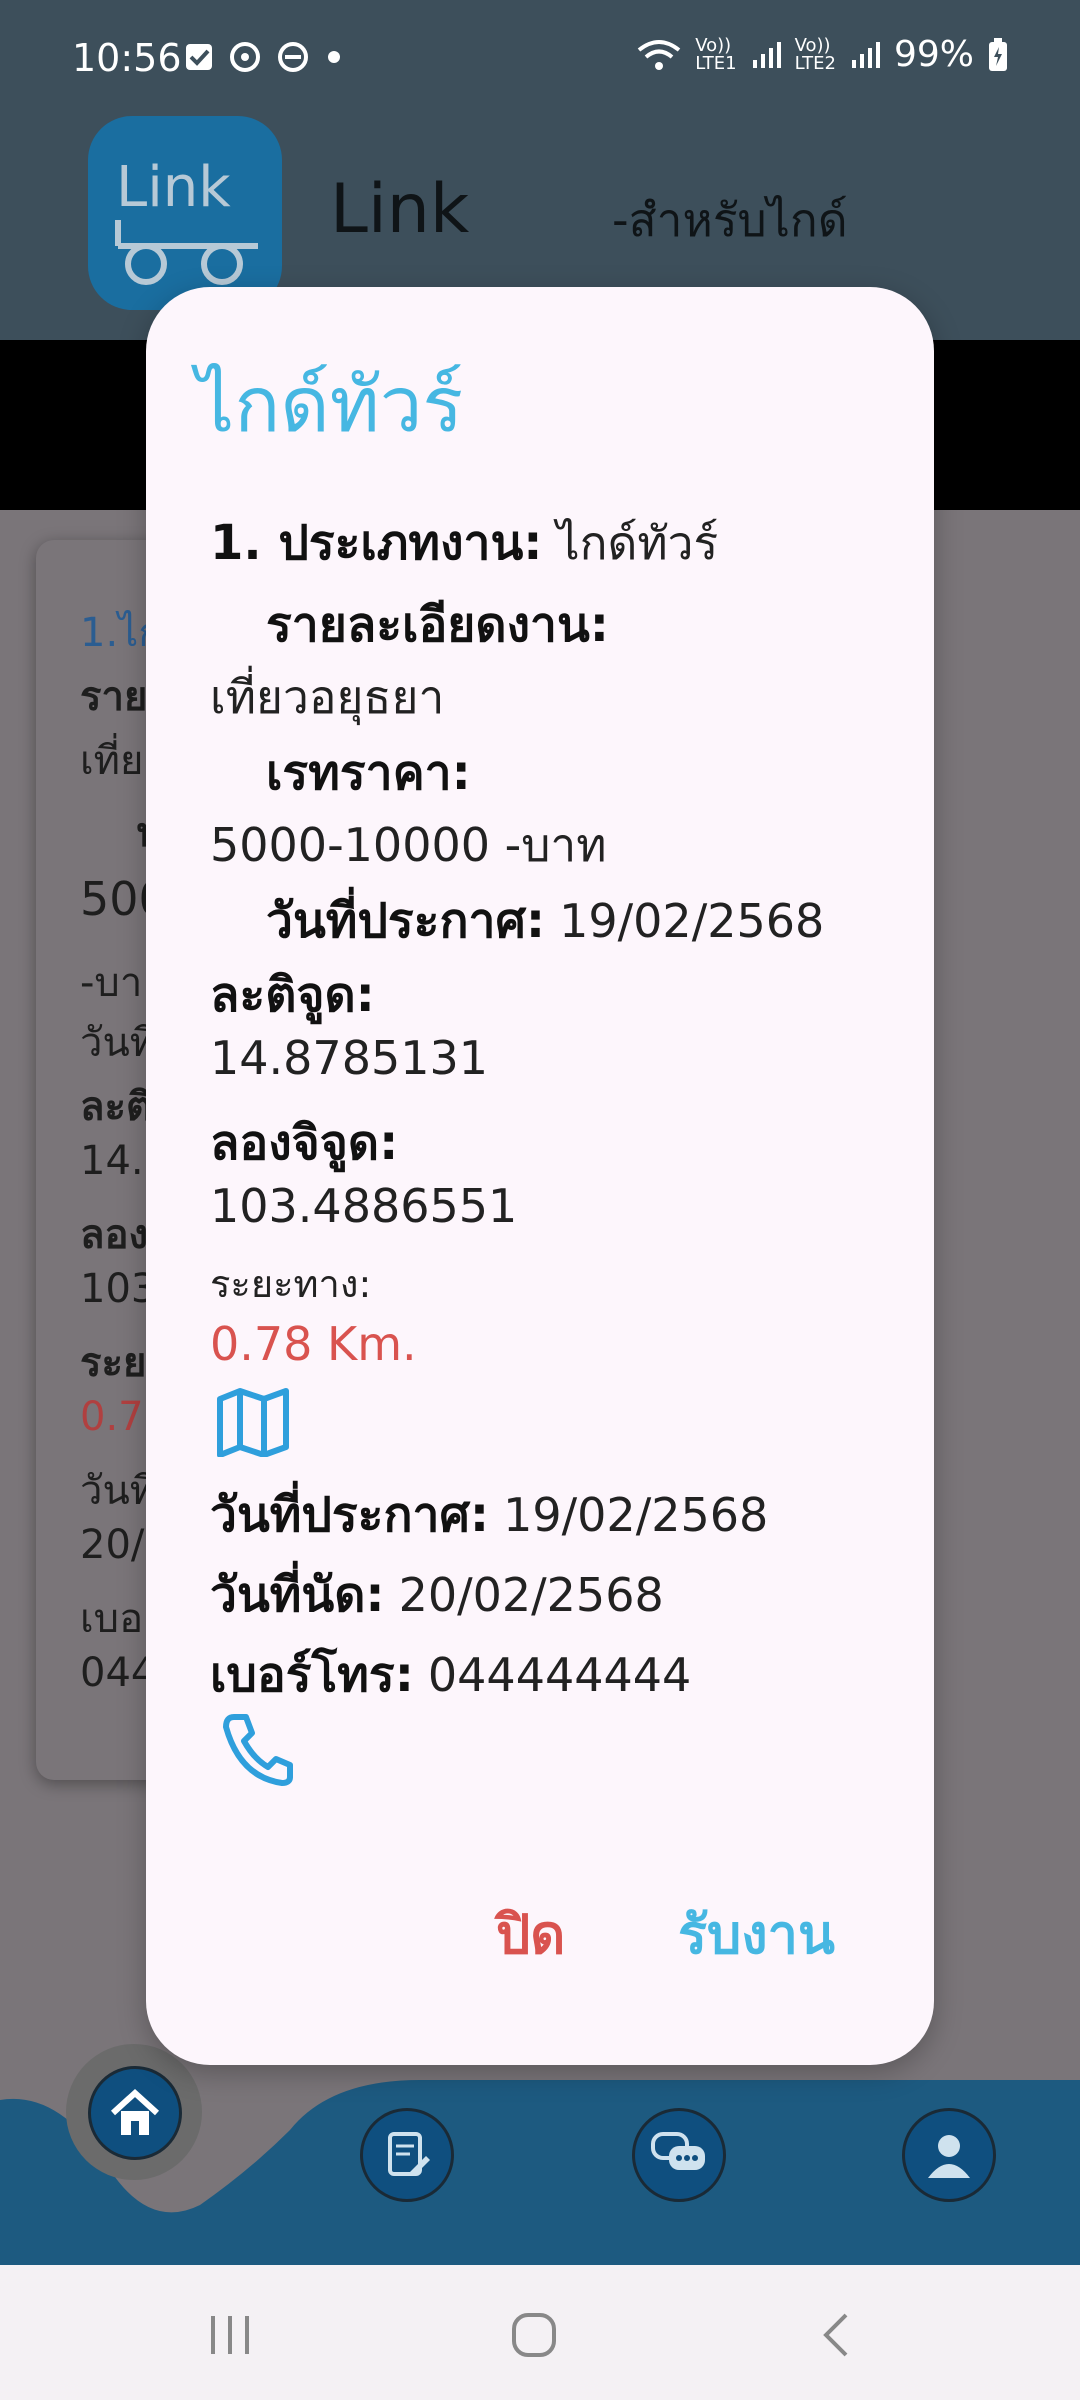  Describe the element at coordinates (865, 54) in the screenshot. I see `signal2-icon` at that location.